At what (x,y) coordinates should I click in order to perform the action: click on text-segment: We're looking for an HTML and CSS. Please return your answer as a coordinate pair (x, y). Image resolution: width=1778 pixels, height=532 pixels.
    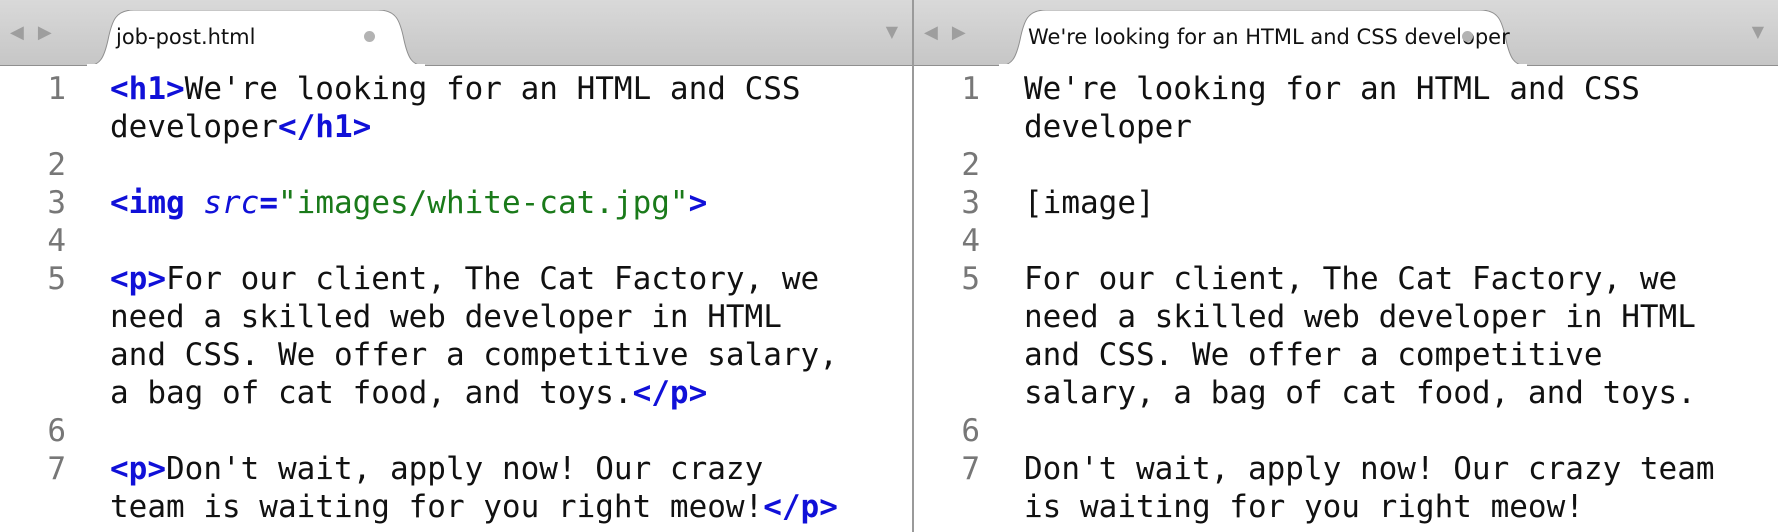
    Looking at the image, I should click on (1332, 89).